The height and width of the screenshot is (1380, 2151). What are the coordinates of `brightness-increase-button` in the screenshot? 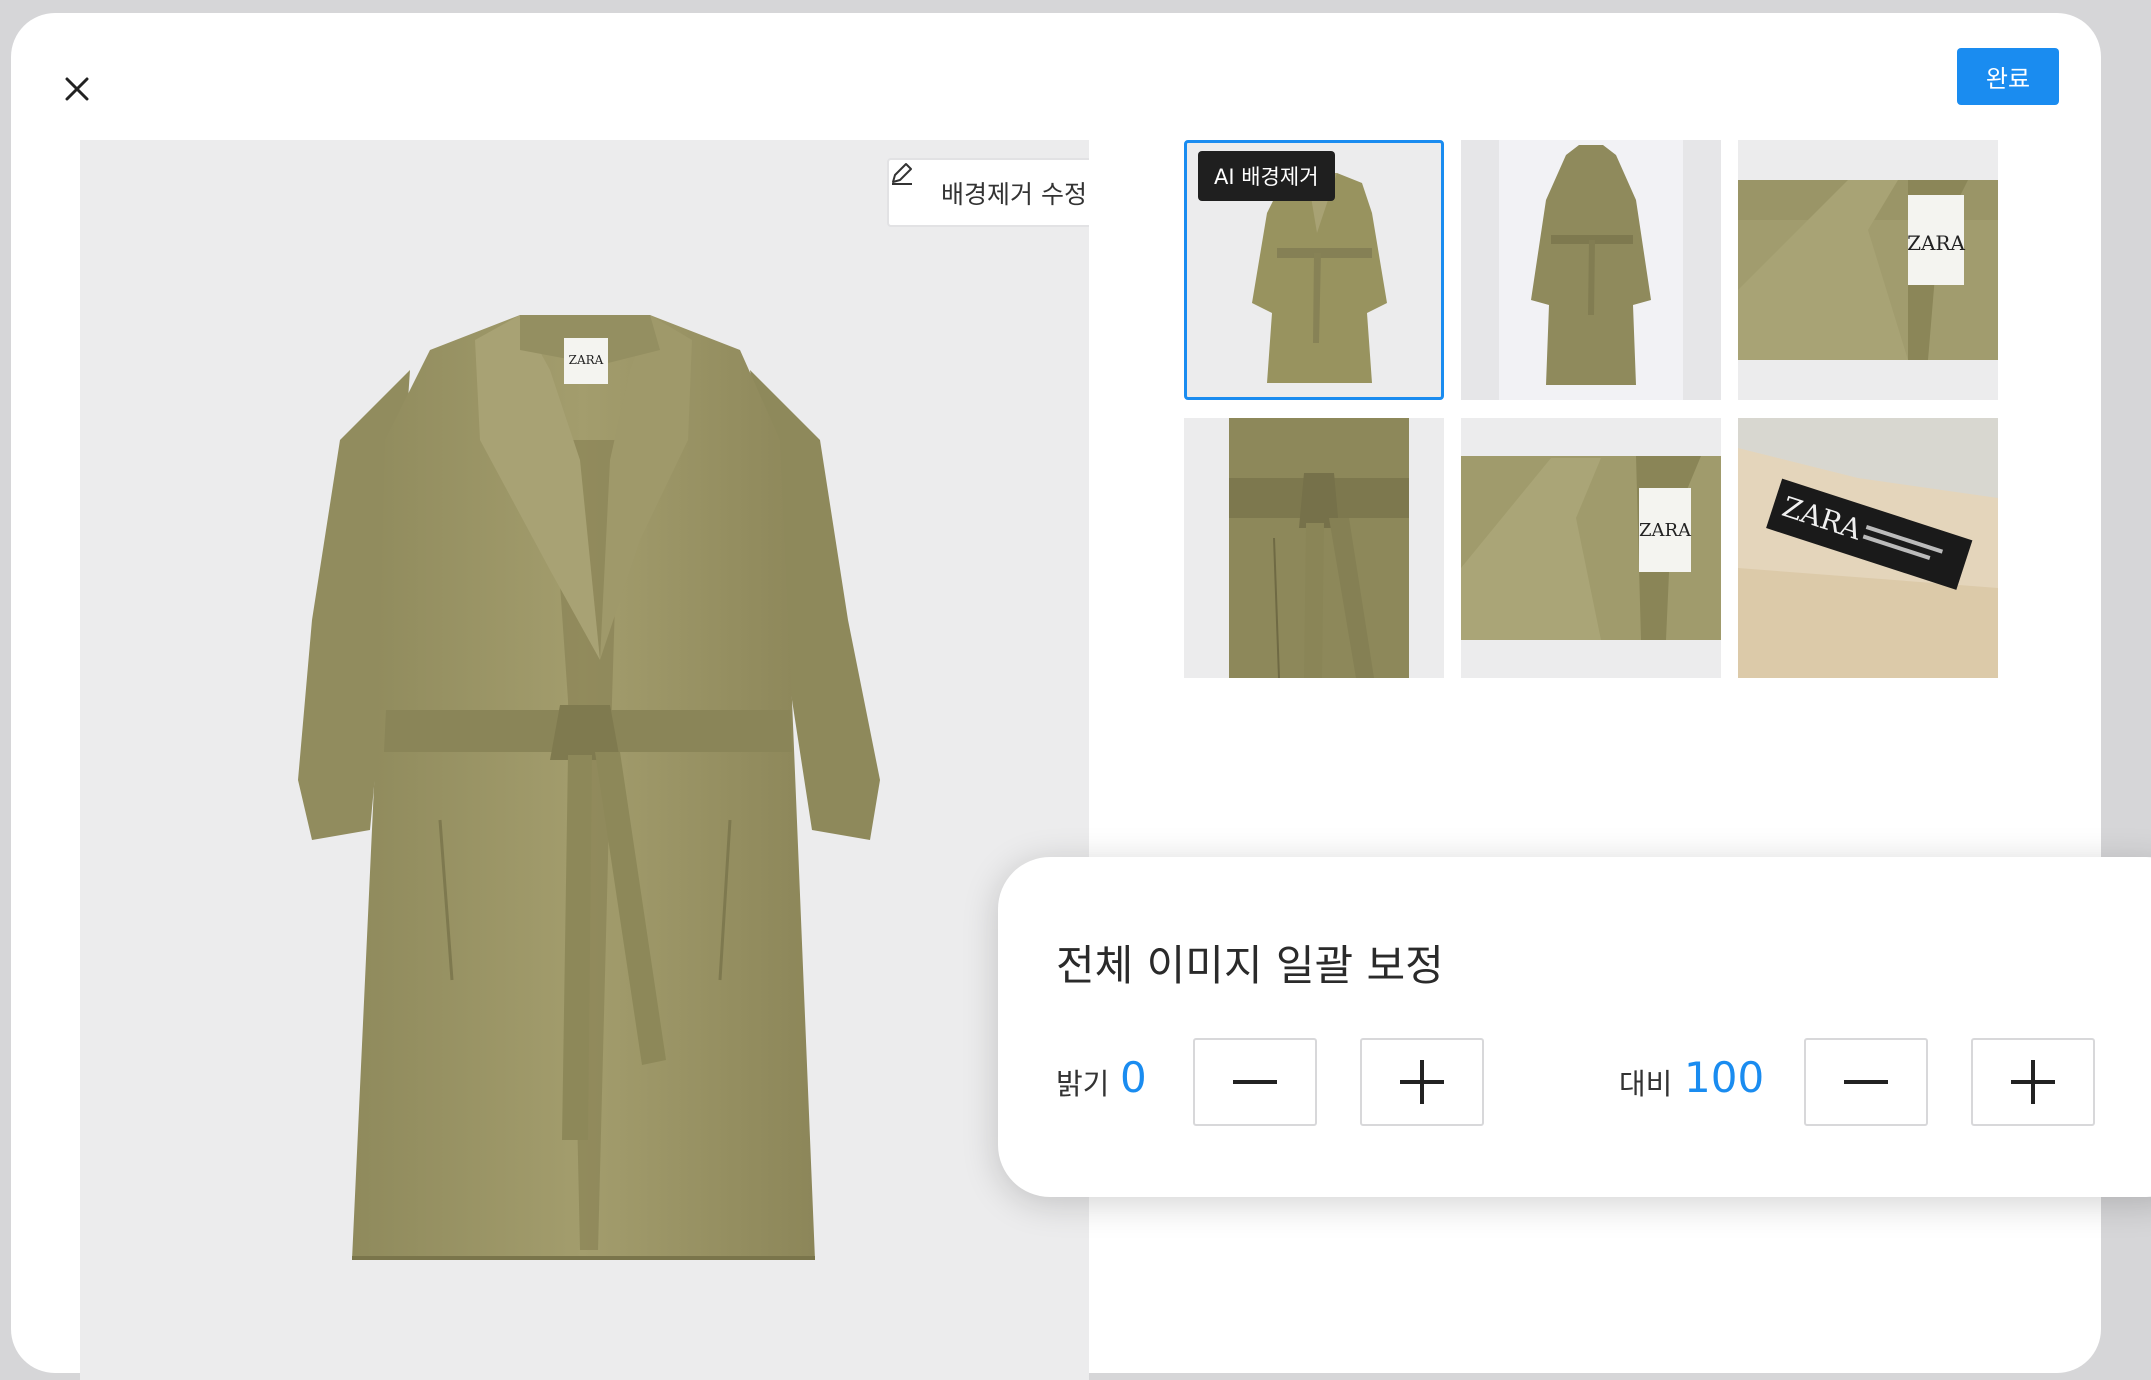 It's located at (1422, 1082).